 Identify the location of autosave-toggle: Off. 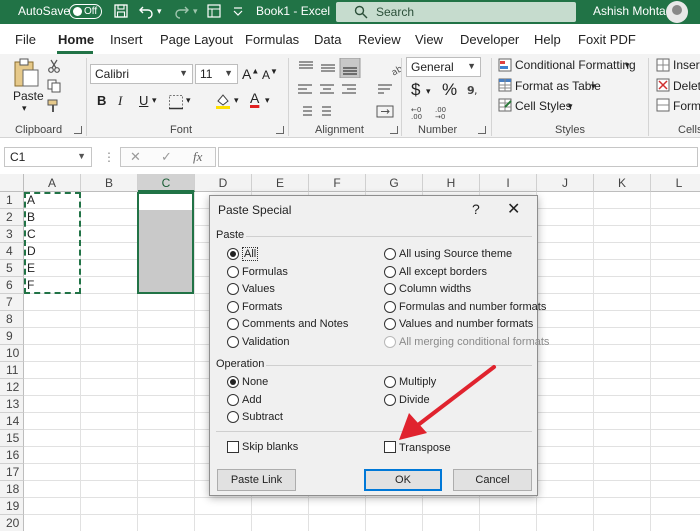
(85, 11).